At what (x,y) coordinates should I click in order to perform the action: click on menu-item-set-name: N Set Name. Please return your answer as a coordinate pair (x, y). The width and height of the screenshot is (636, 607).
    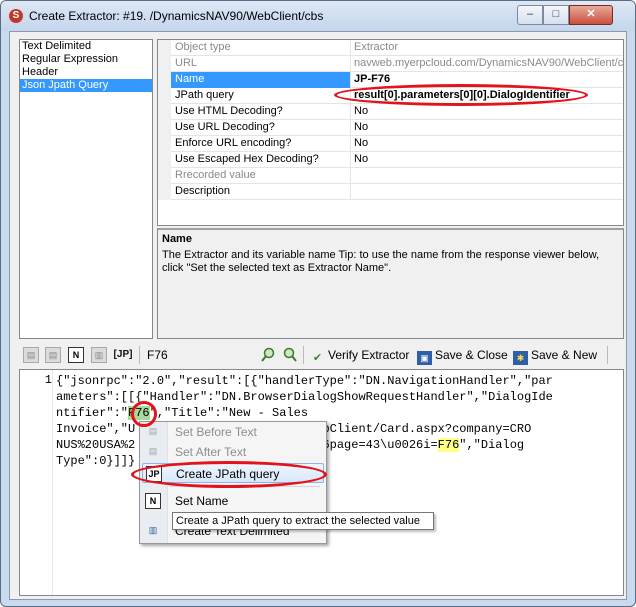
    Looking at the image, I should click on (233, 501).